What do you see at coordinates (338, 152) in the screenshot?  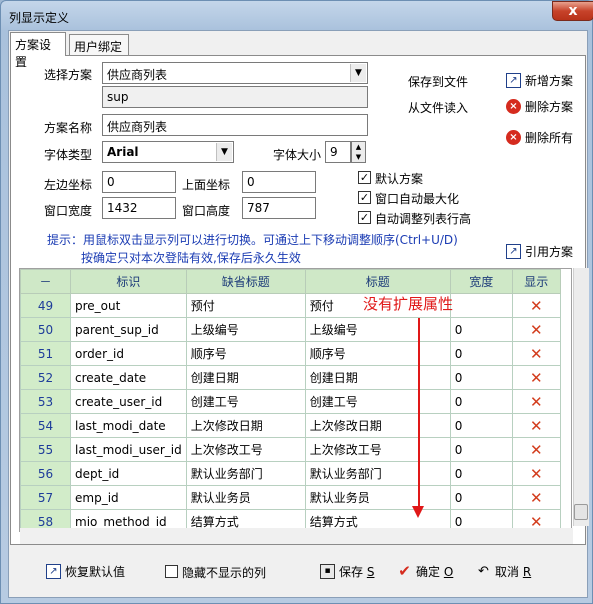 I see `font-size-input: 9` at bounding box center [338, 152].